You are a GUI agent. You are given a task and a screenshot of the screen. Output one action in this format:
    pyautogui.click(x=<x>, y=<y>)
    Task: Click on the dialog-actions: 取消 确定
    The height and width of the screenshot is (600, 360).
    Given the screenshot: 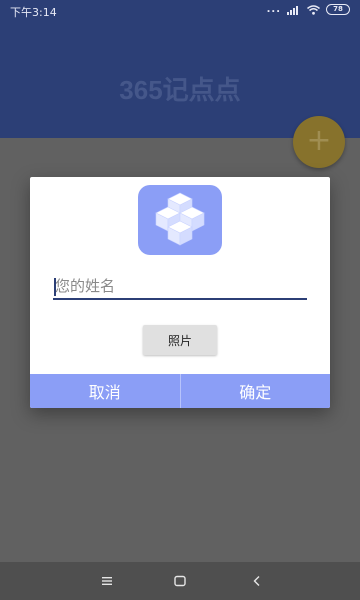 What is the action you would take?
    pyautogui.click(x=180, y=391)
    